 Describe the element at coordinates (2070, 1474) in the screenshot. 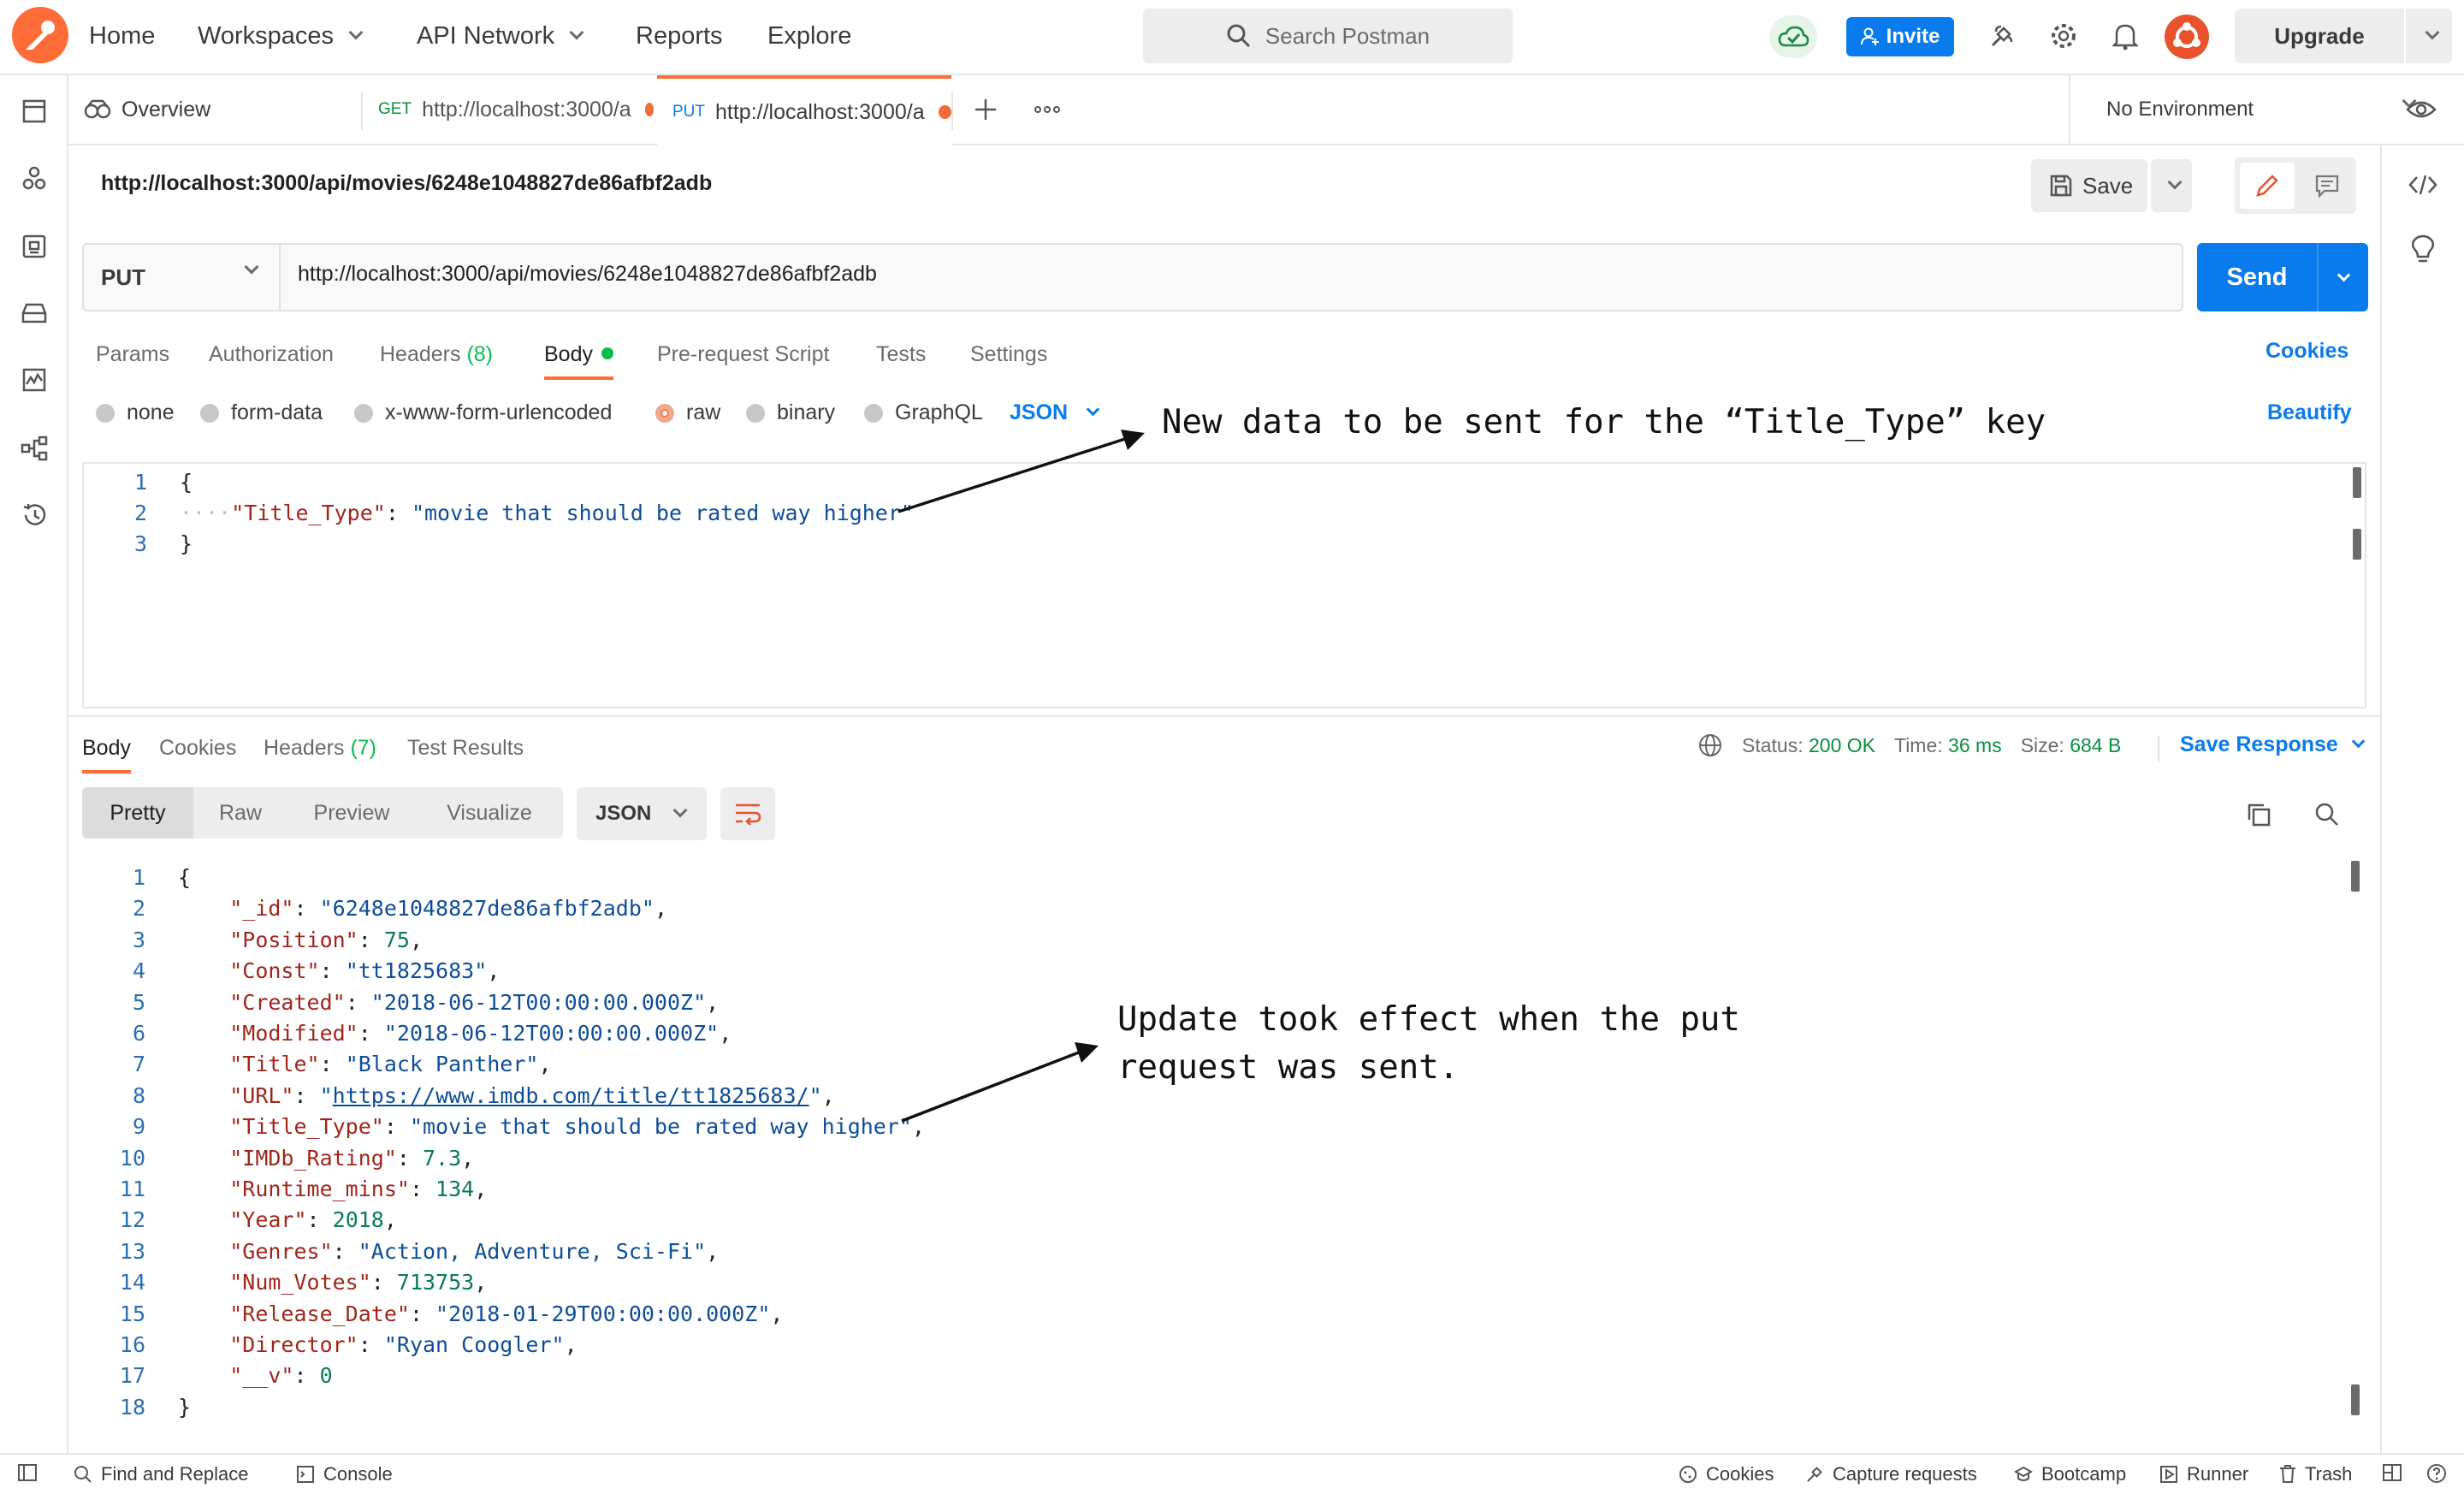

I see `bootcamp-button: Bootcamp` at that location.